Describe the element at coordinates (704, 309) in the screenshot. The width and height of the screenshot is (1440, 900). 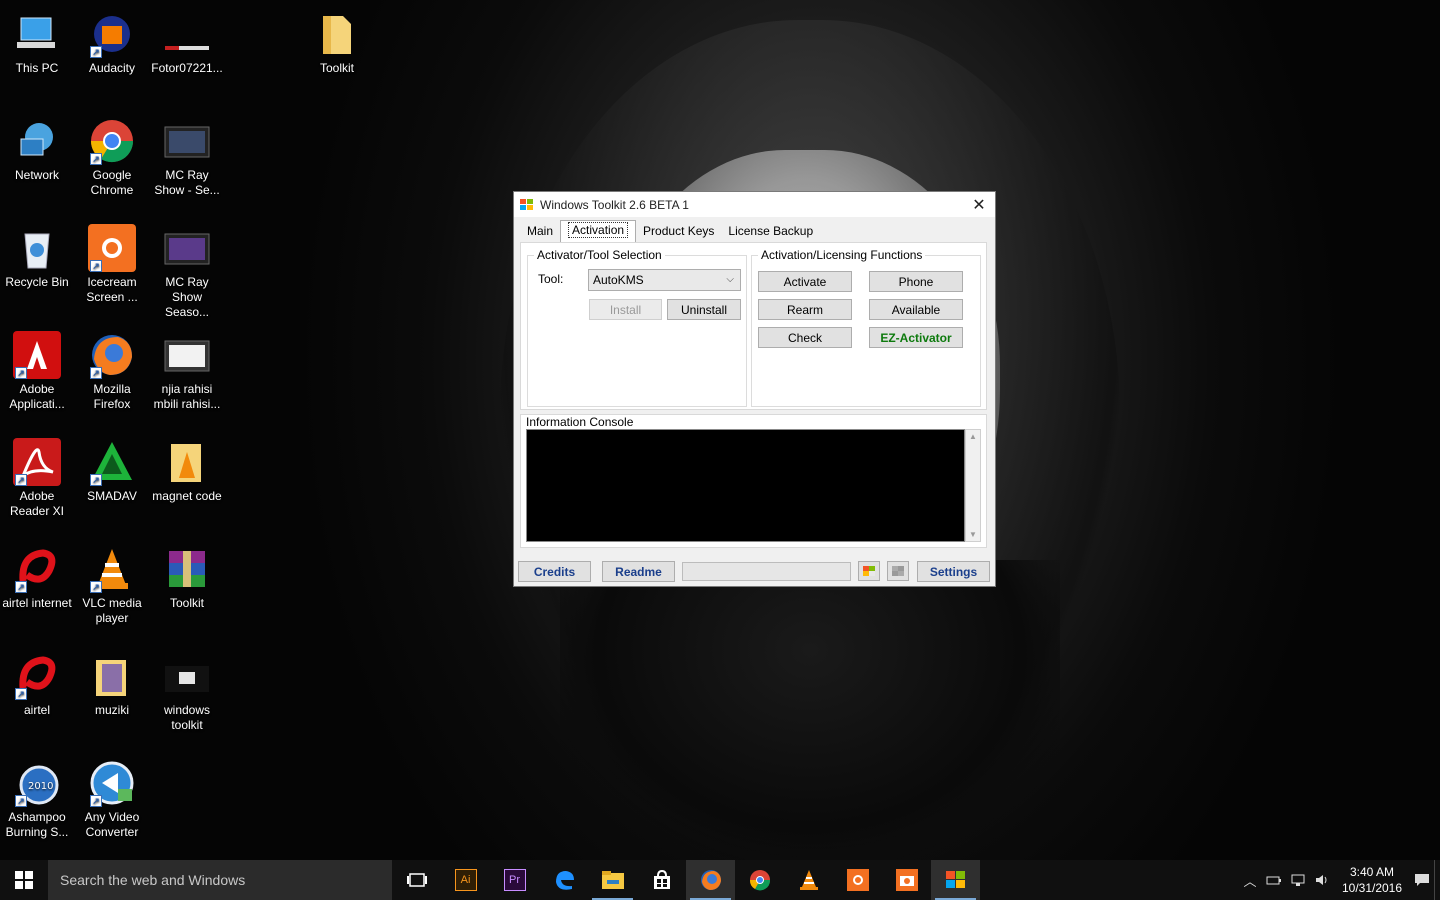
I see `uninstall-button: Uninstall` at that location.